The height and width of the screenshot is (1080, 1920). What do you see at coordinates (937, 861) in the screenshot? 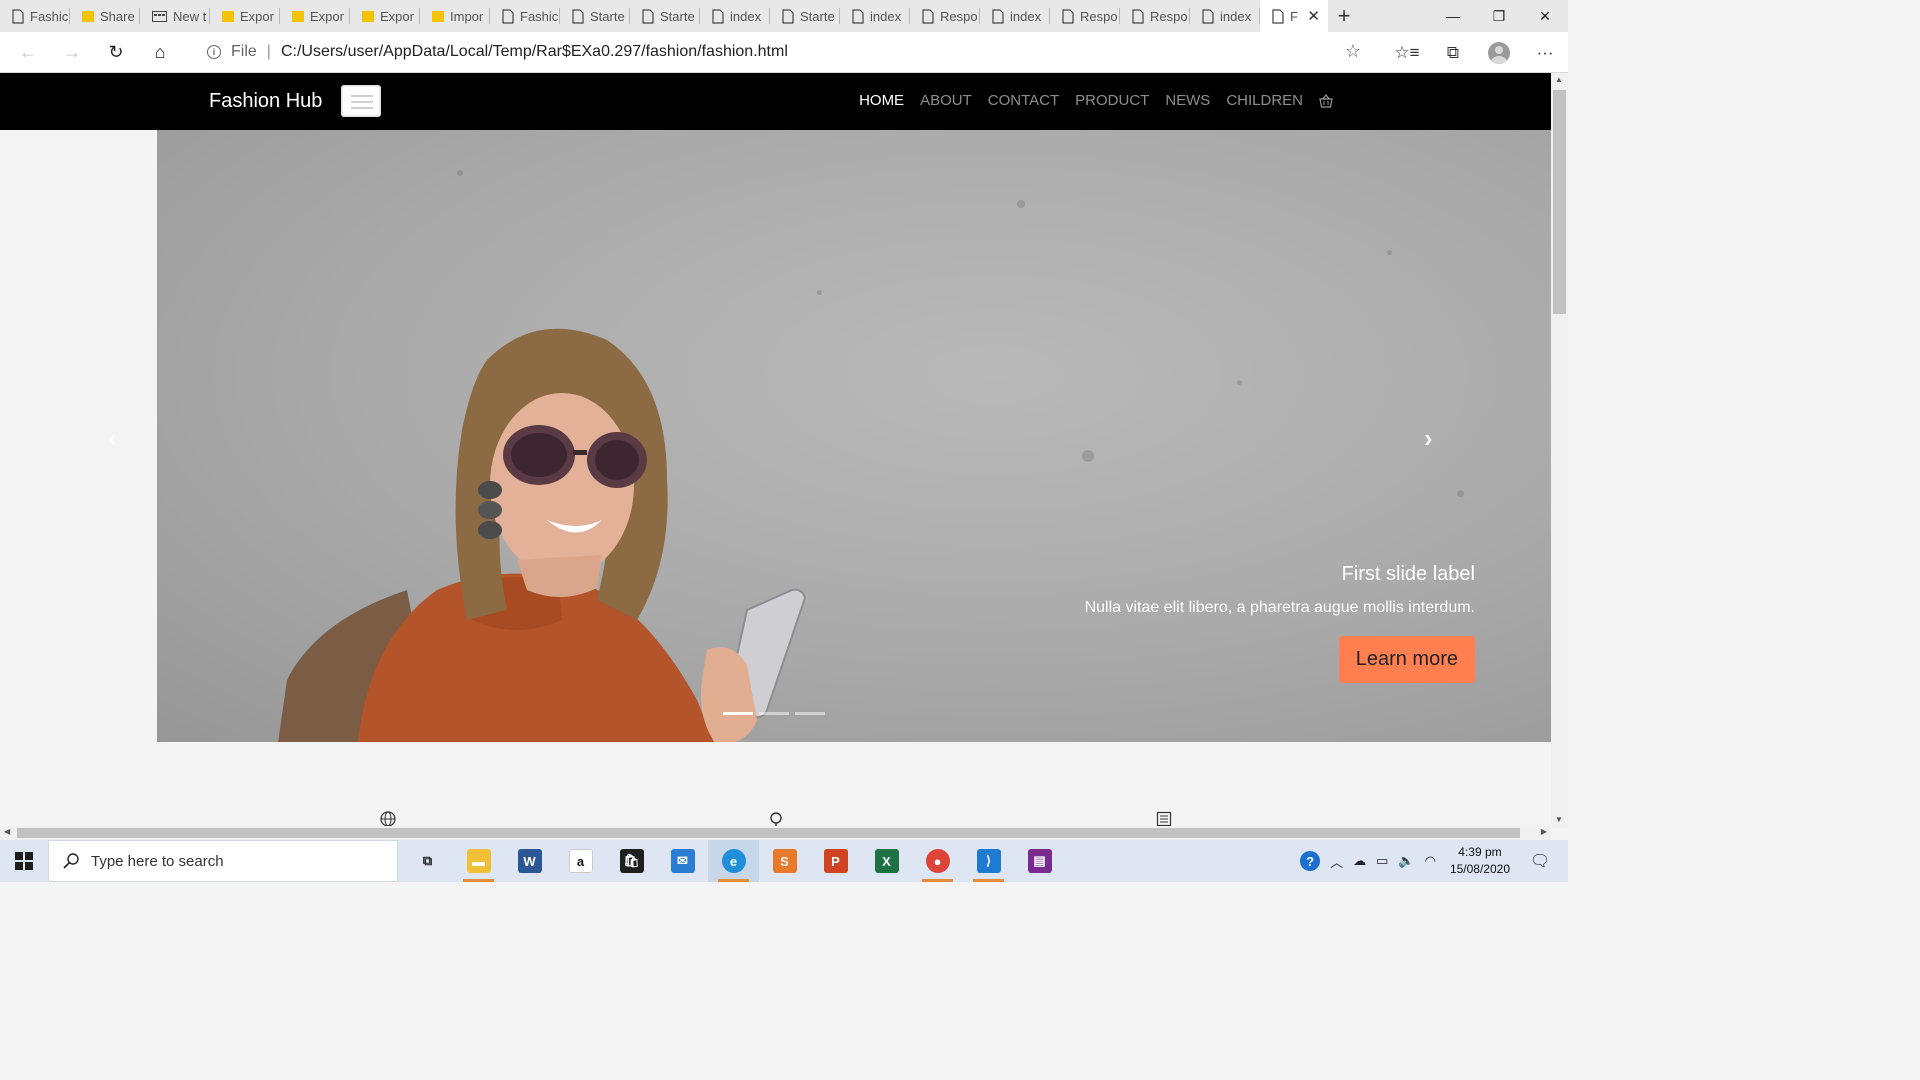
I see `taskbar-app-chrome: ●` at bounding box center [937, 861].